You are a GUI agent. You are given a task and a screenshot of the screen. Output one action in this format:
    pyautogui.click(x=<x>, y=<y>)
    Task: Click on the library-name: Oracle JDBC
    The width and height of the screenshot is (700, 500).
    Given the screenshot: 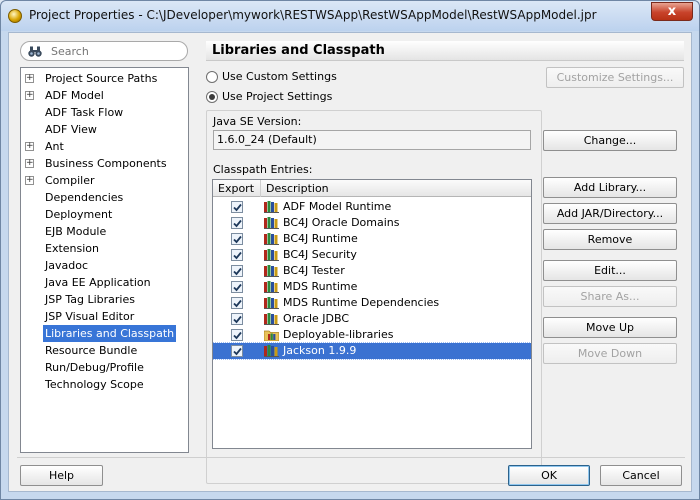 What is the action you would take?
    pyautogui.click(x=316, y=318)
    